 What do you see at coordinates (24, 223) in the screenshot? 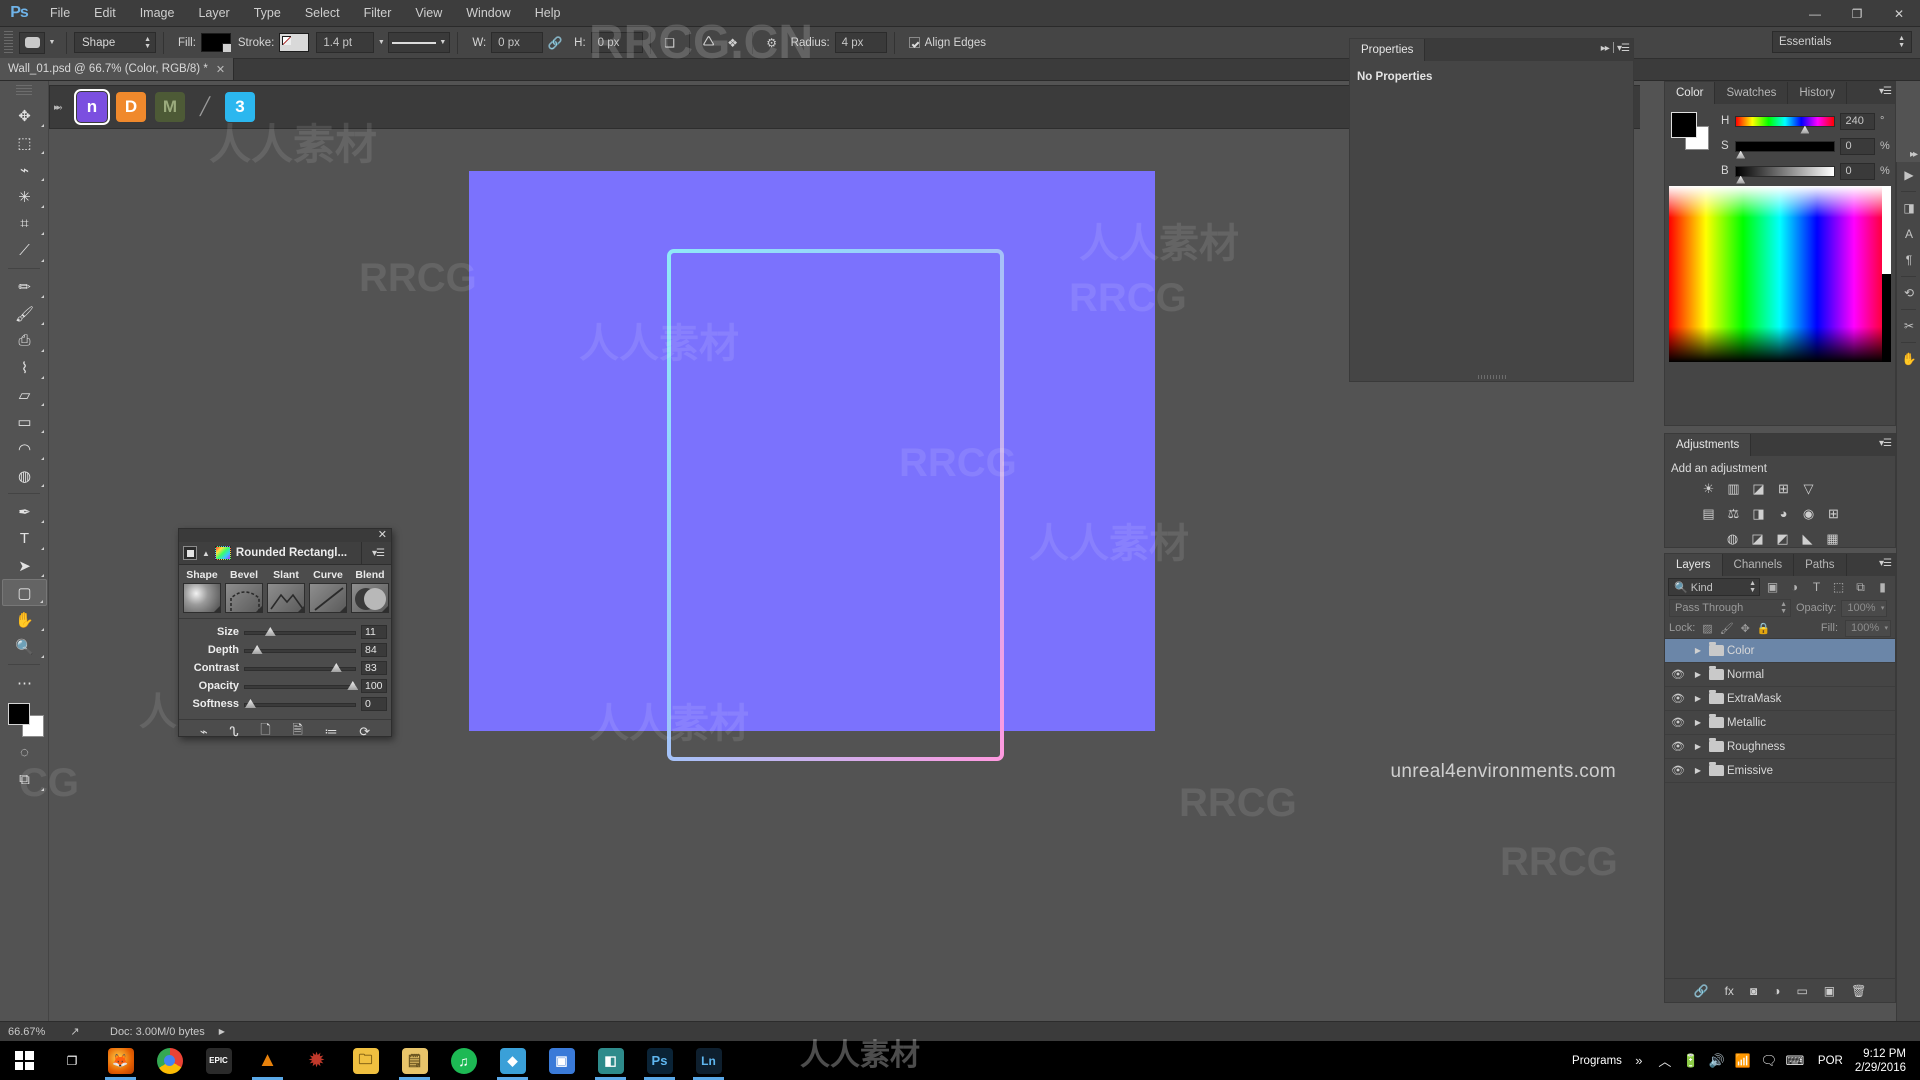
I see `crop-tool: ⌗` at bounding box center [24, 223].